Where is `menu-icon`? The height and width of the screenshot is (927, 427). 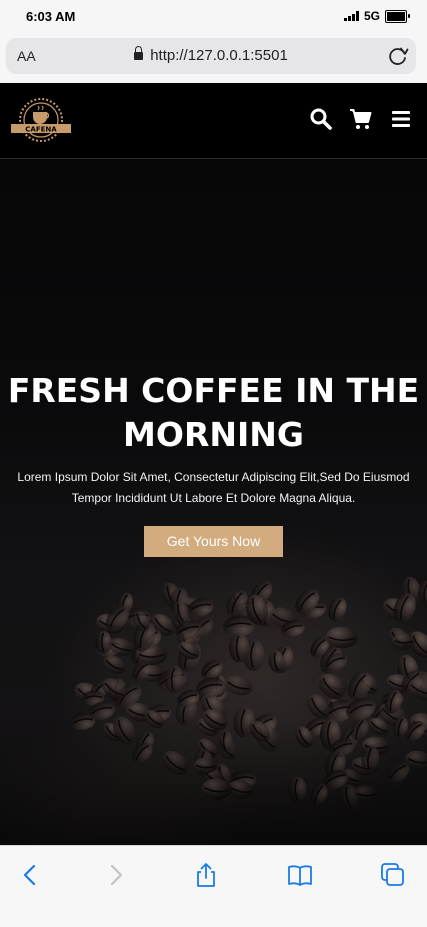
menu-icon is located at coordinates (401, 119).